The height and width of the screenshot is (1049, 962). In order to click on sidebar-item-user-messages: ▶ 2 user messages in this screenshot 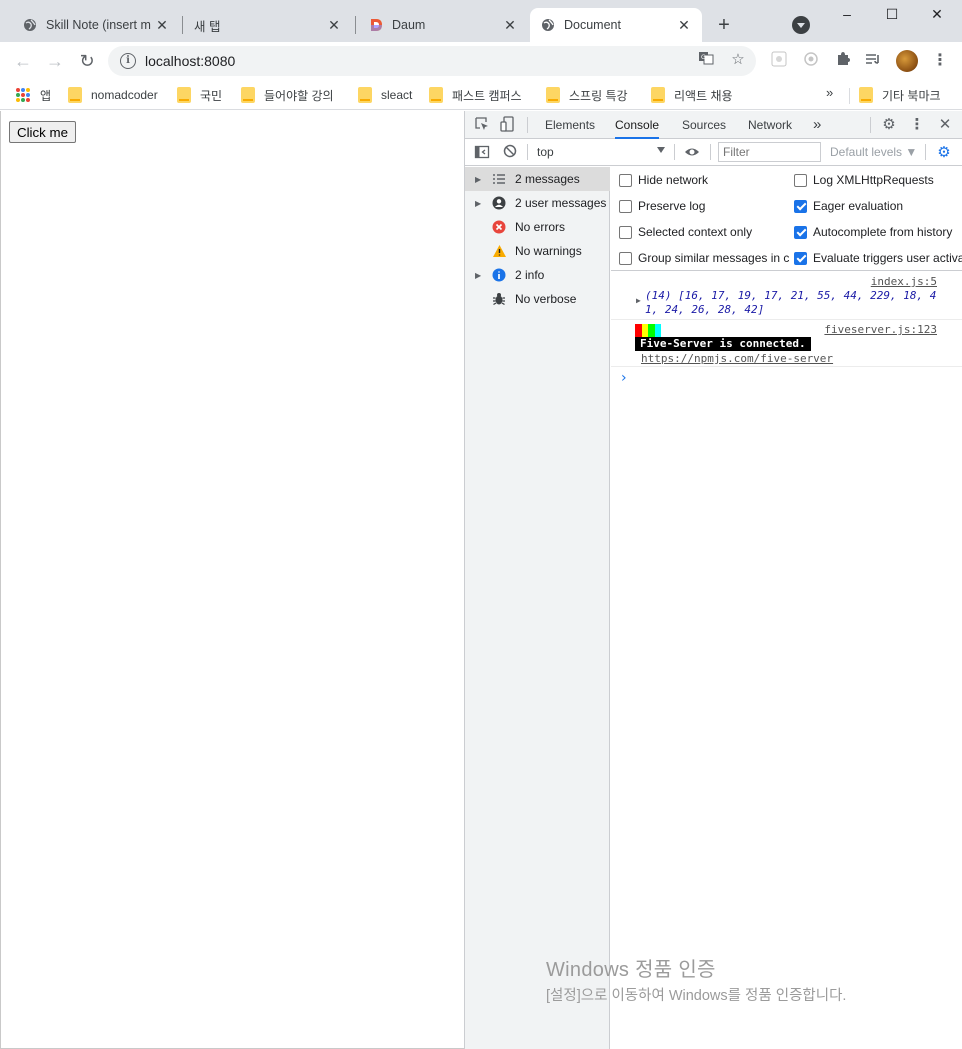, I will do `click(537, 203)`.